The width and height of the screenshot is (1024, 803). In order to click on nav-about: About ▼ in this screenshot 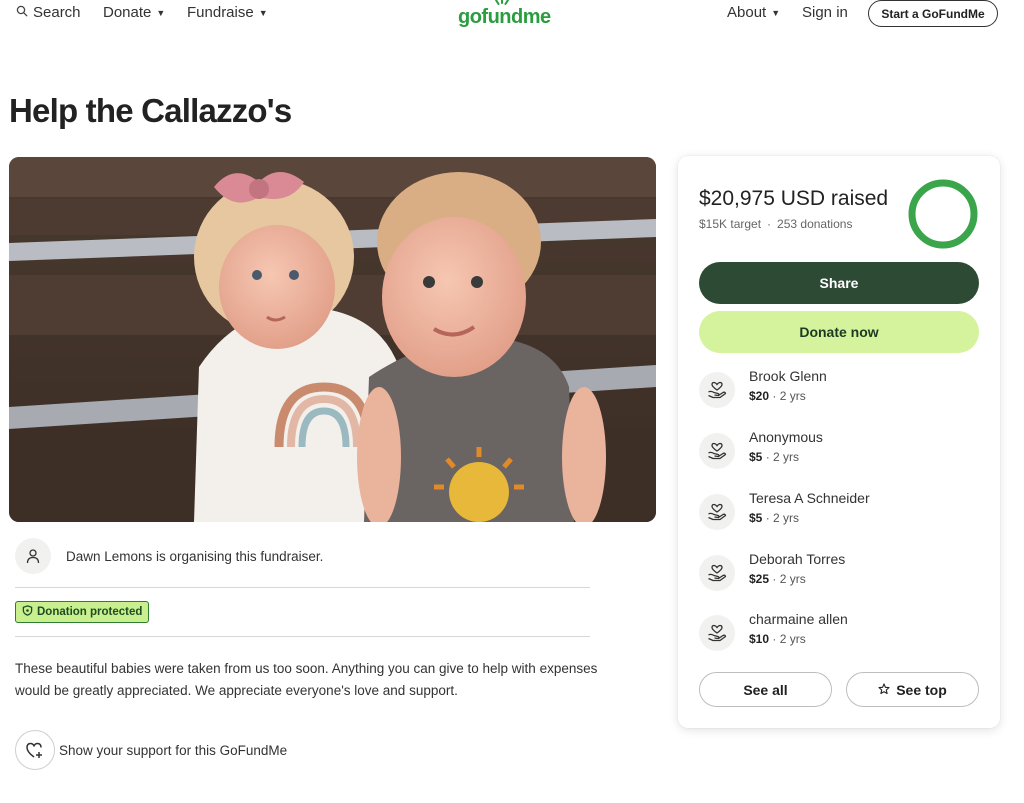, I will do `click(753, 12)`.